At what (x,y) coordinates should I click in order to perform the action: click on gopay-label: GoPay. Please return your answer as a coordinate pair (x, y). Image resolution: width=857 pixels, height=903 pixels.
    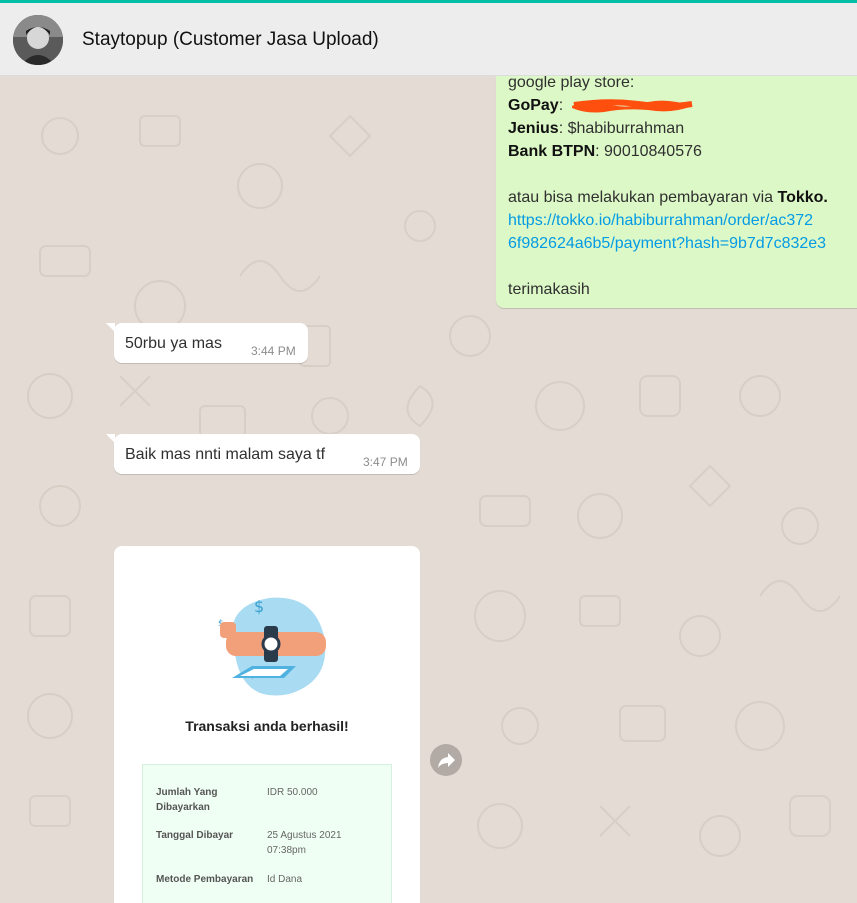
    Looking at the image, I should click on (533, 105).